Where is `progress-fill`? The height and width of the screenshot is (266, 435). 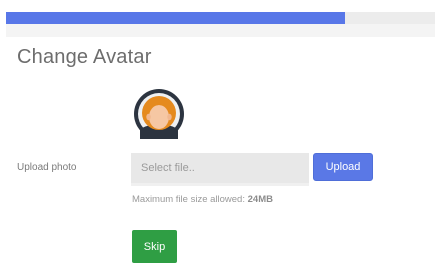
progress-fill is located at coordinates (175, 18).